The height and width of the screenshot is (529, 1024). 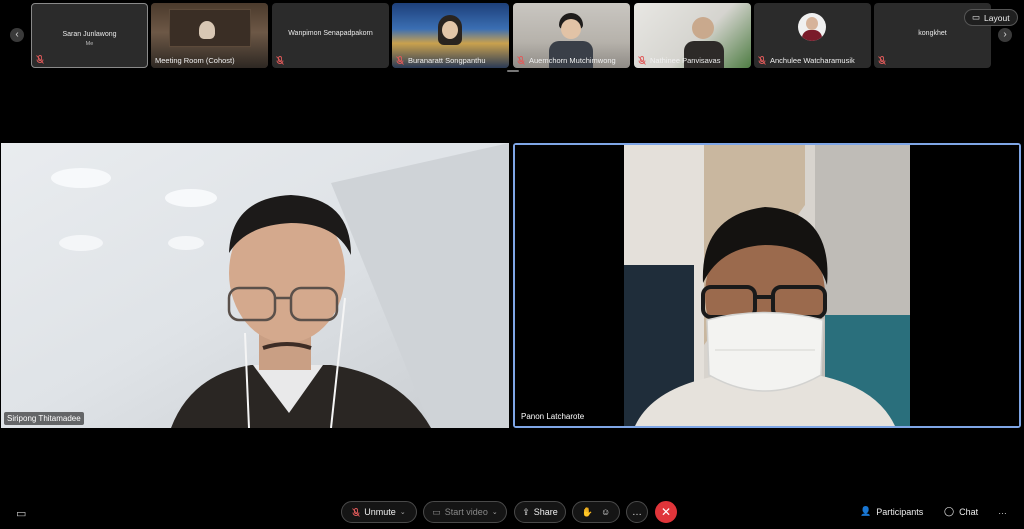 What do you see at coordinates (692, 35) in the screenshot?
I see `participant-tile: Nathinee Panvisavas` at bounding box center [692, 35].